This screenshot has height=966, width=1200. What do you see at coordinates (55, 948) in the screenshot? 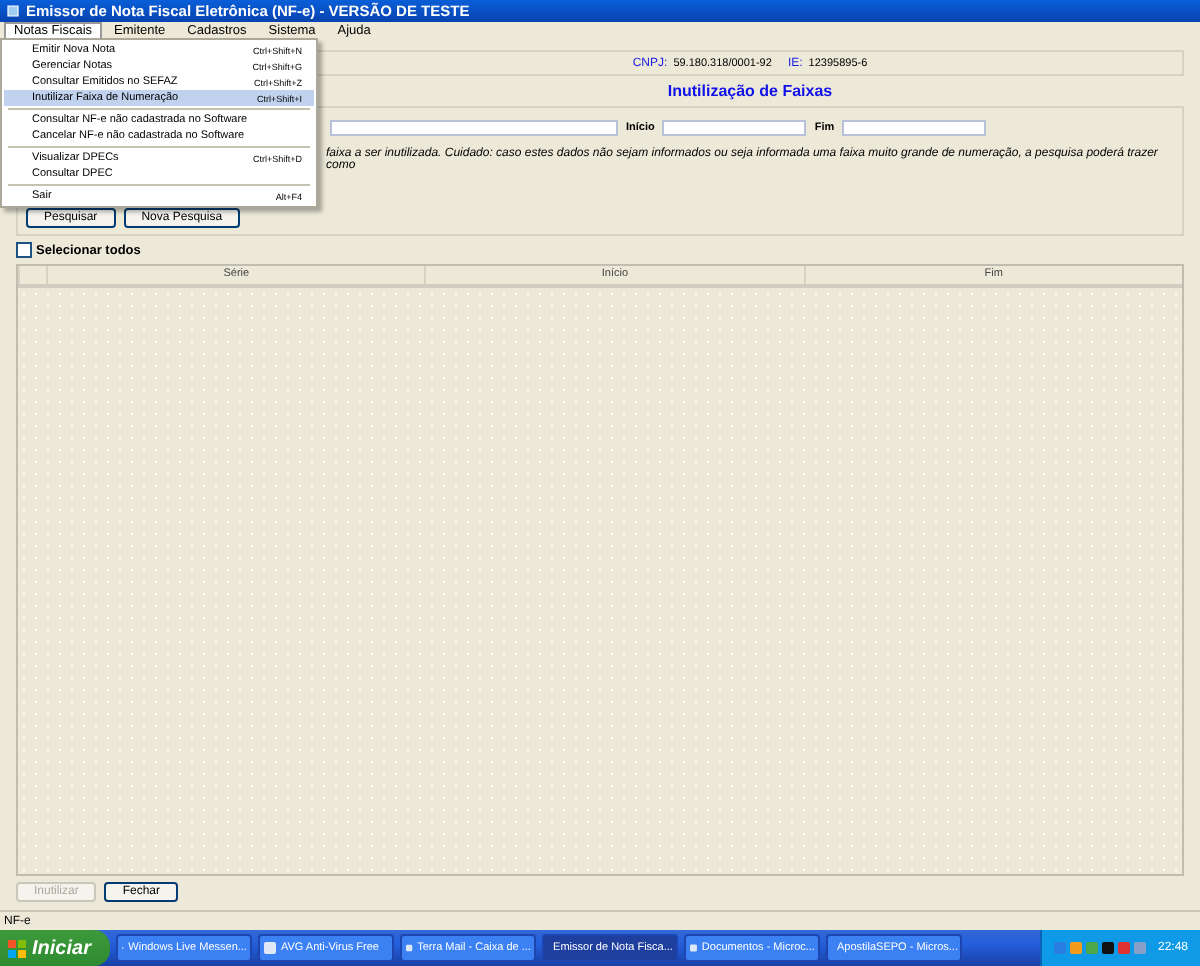
I see `start-button: Iniciar` at bounding box center [55, 948].